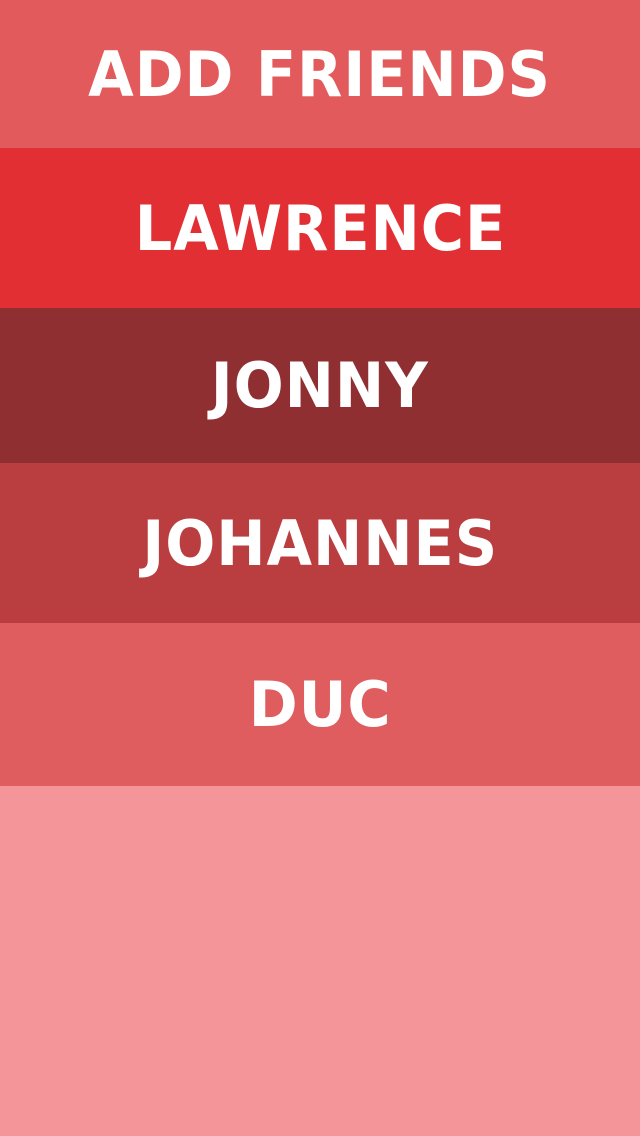  I want to click on friend-name-label: DUC, so click(320, 704).